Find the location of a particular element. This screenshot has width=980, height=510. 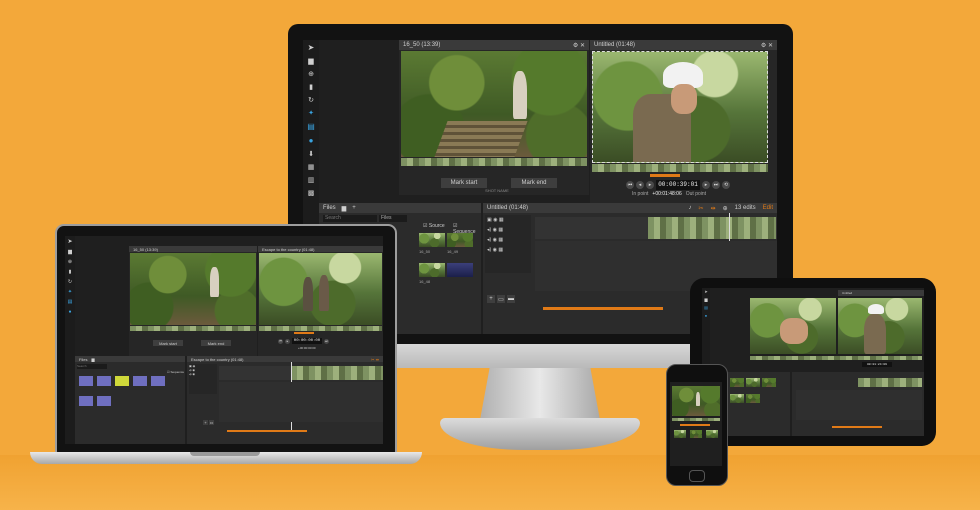

grid-icon: ▩ is located at coordinates (311, 193).